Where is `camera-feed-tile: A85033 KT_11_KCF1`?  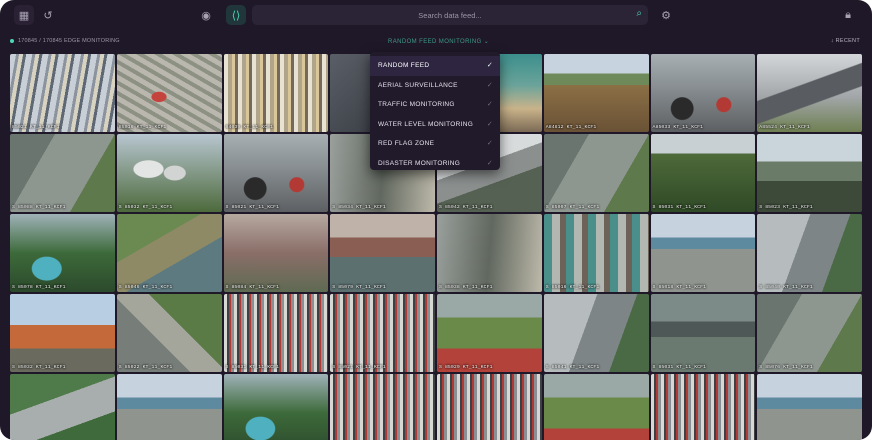 camera-feed-tile: A85033 KT_11_KCF1 is located at coordinates (703, 93).